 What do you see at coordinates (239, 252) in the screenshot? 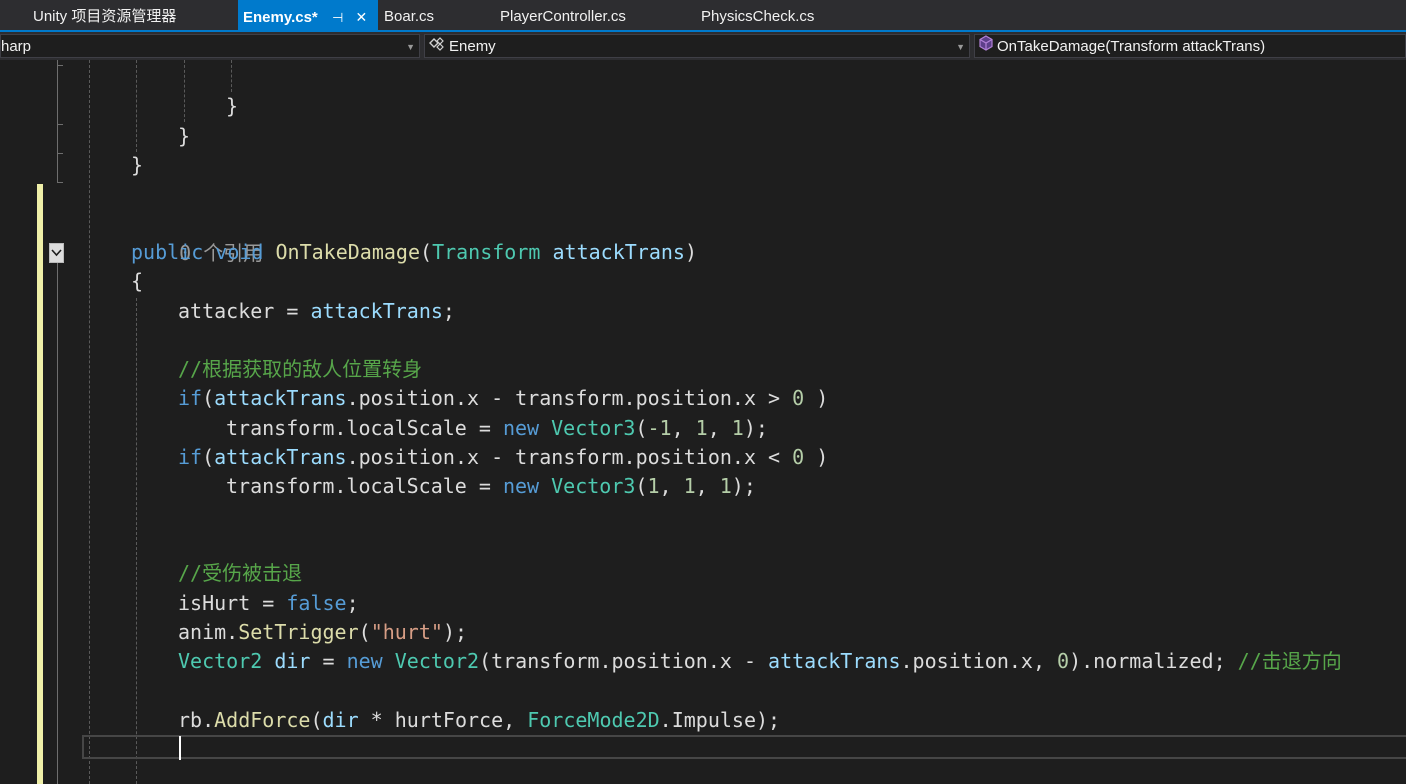
I see `code-token: void` at bounding box center [239, 252].